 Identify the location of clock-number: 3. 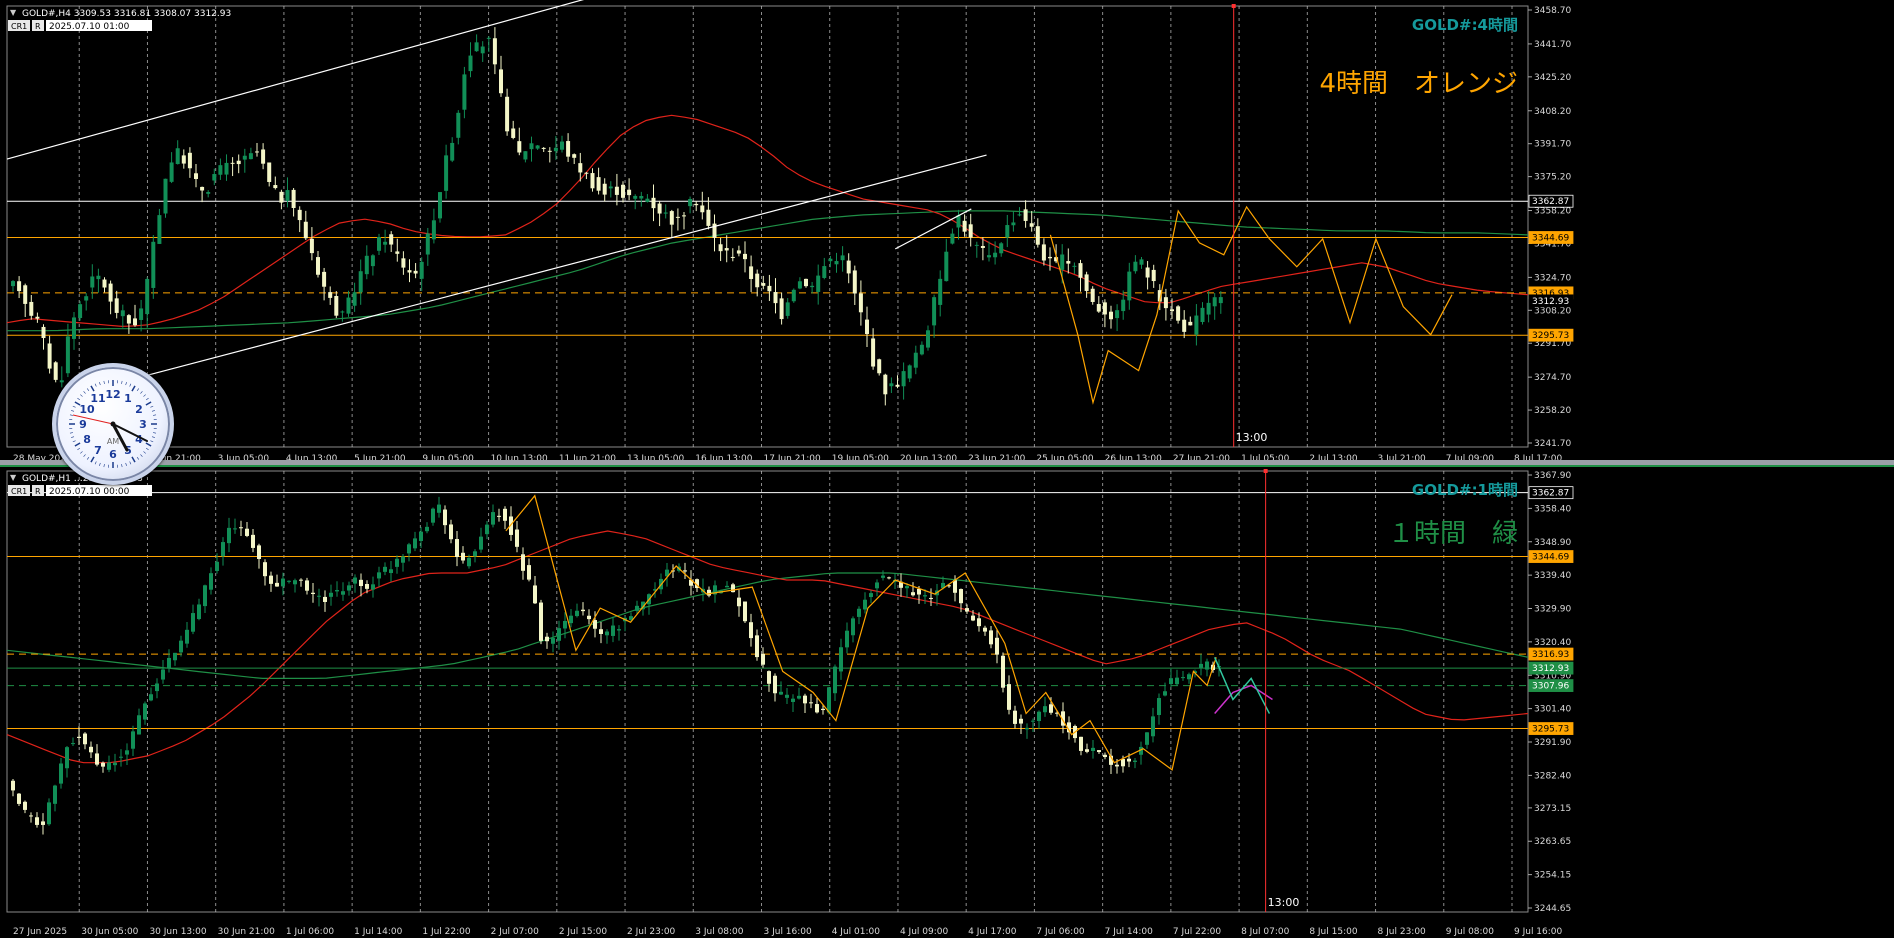
(143, 424).